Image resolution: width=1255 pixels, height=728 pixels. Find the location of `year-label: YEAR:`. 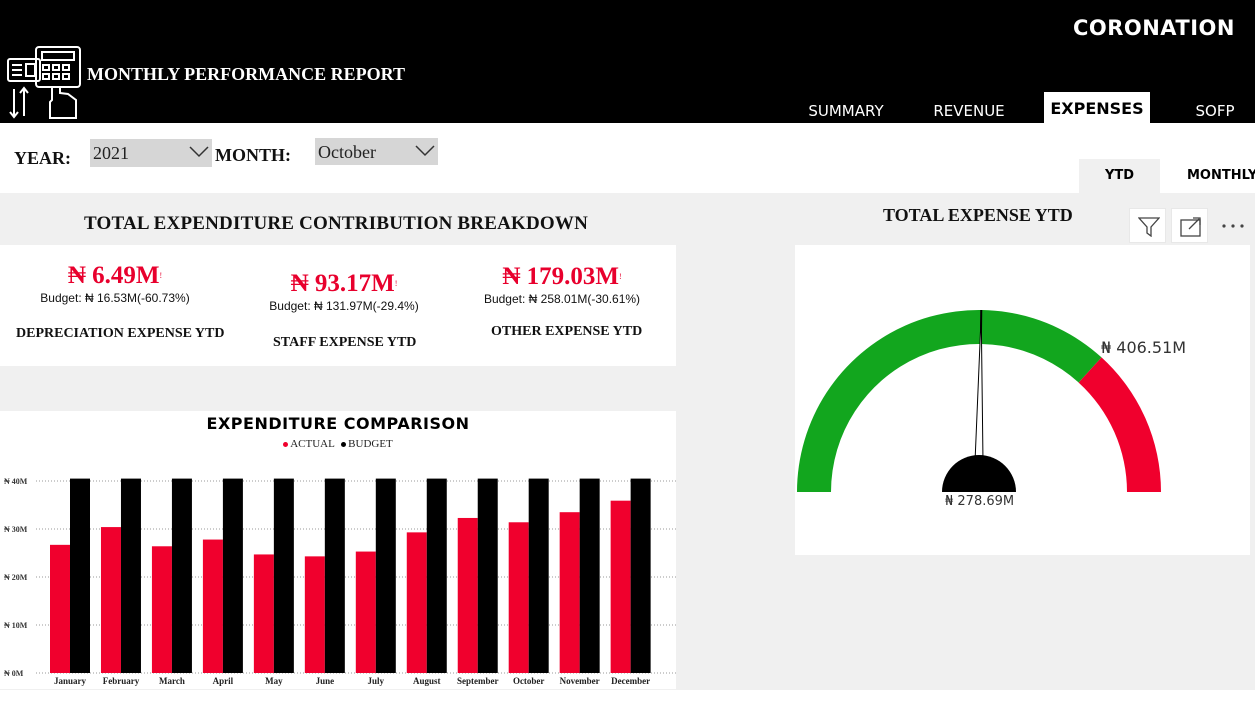

year-label: YEAR: is located at coordinates (42, 158).